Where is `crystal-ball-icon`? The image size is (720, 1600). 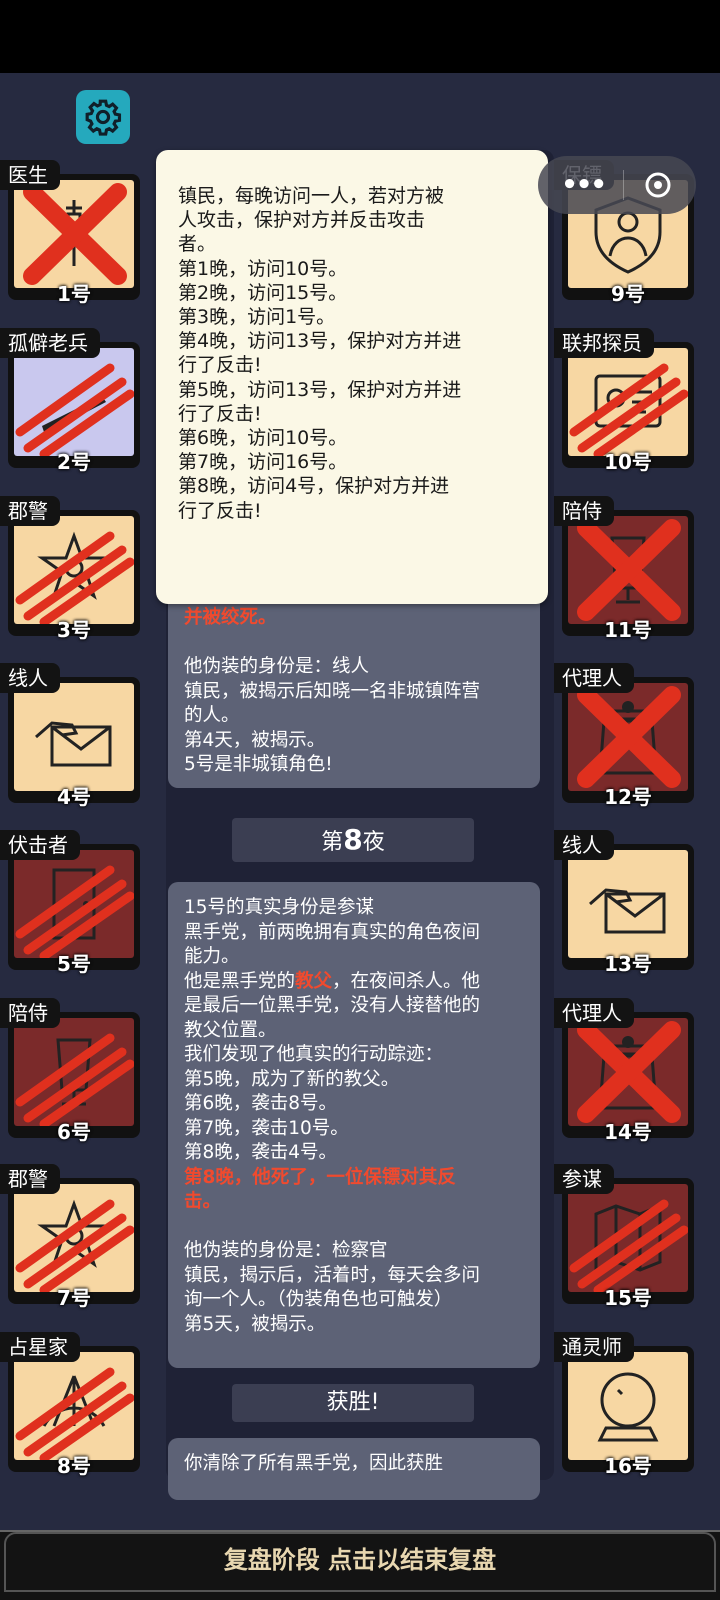 crystal-ball-icon is located at coordinates (628, 1407).